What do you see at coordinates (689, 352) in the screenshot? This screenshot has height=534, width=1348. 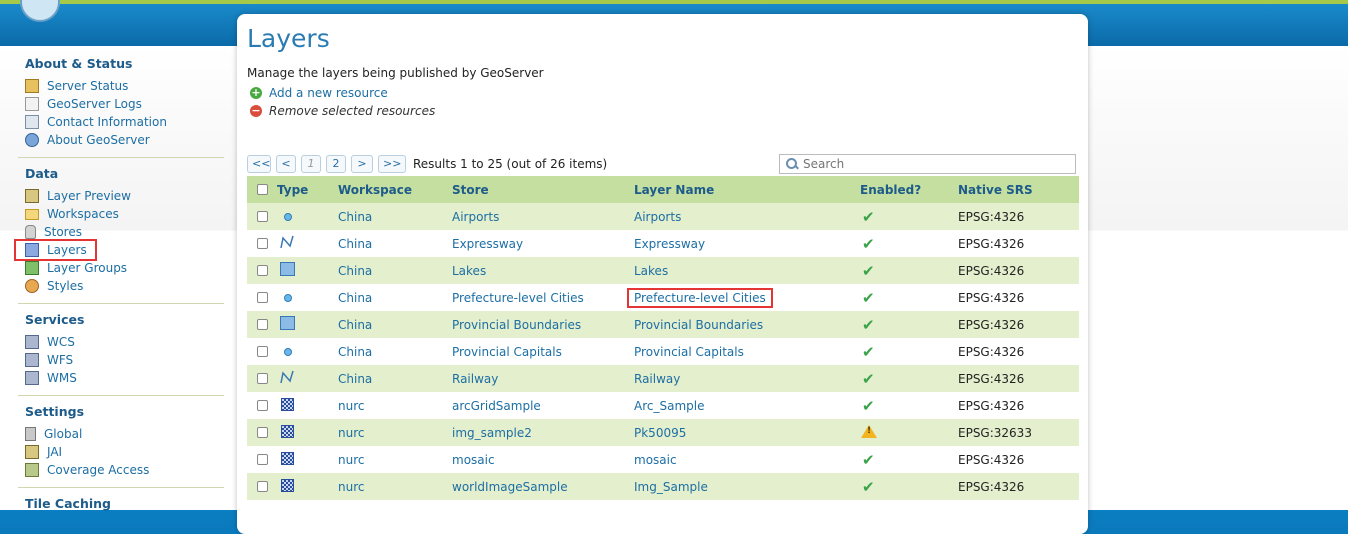 I see `layer-name-link: Provincial Capitals` at bounding box center [689, 352].